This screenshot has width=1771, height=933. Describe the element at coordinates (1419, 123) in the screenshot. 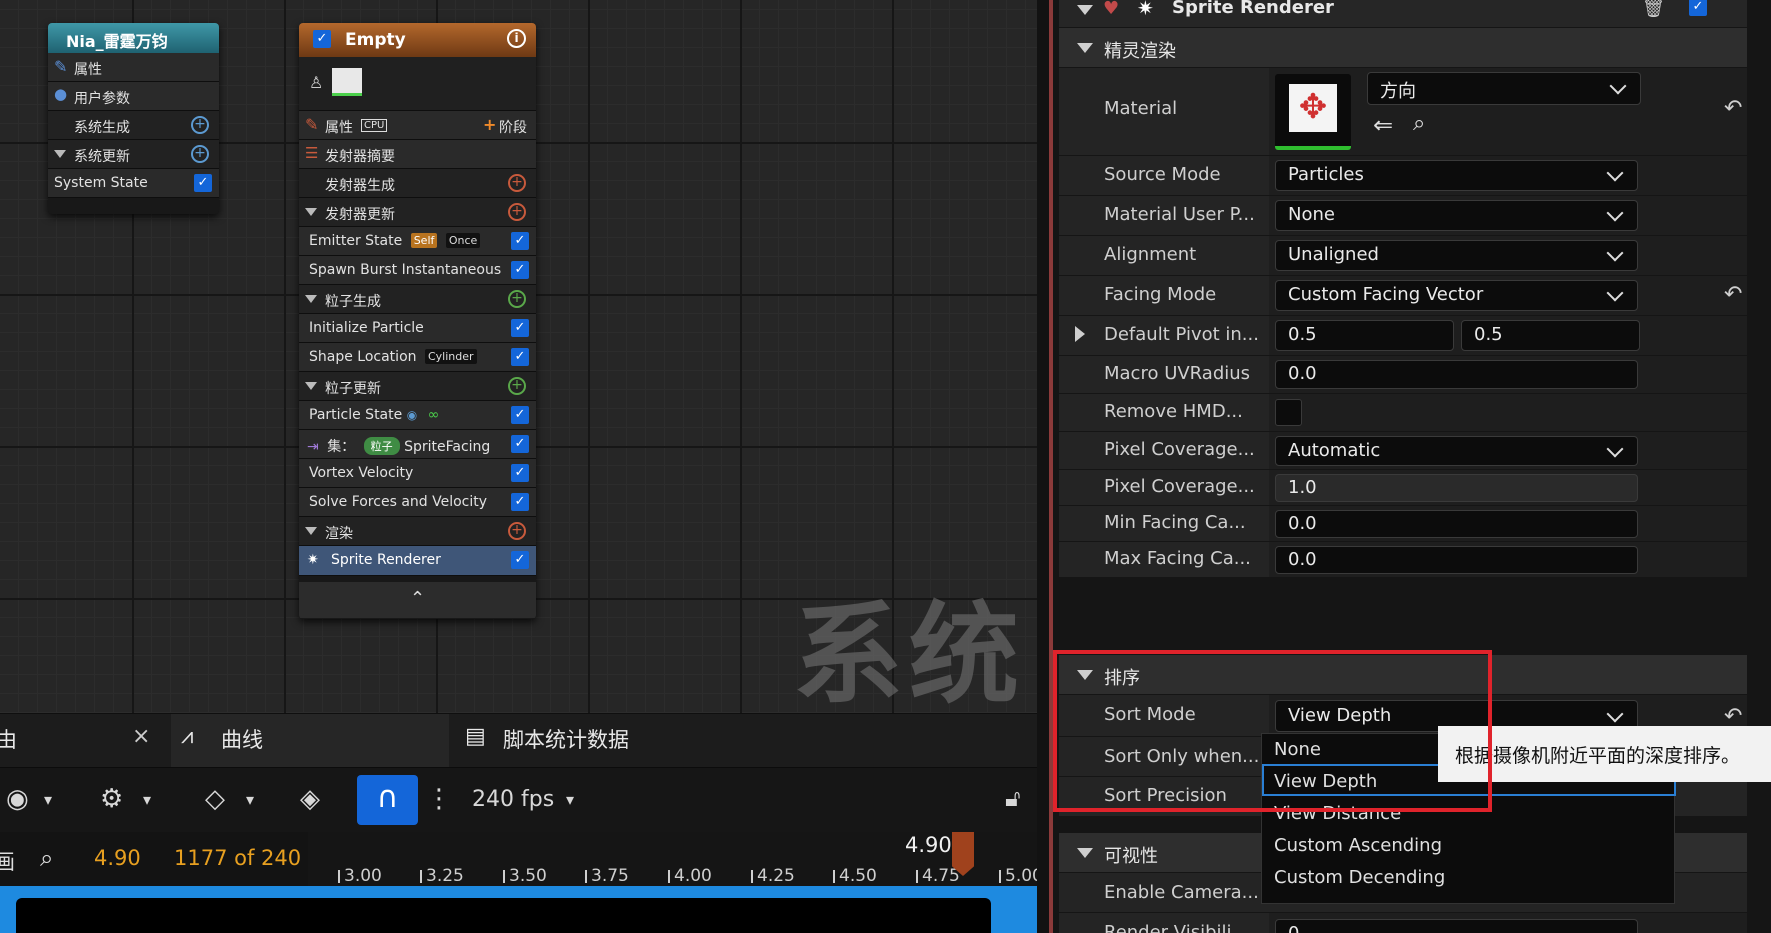

I see `browse-asset-icon: ⌕` at that location.